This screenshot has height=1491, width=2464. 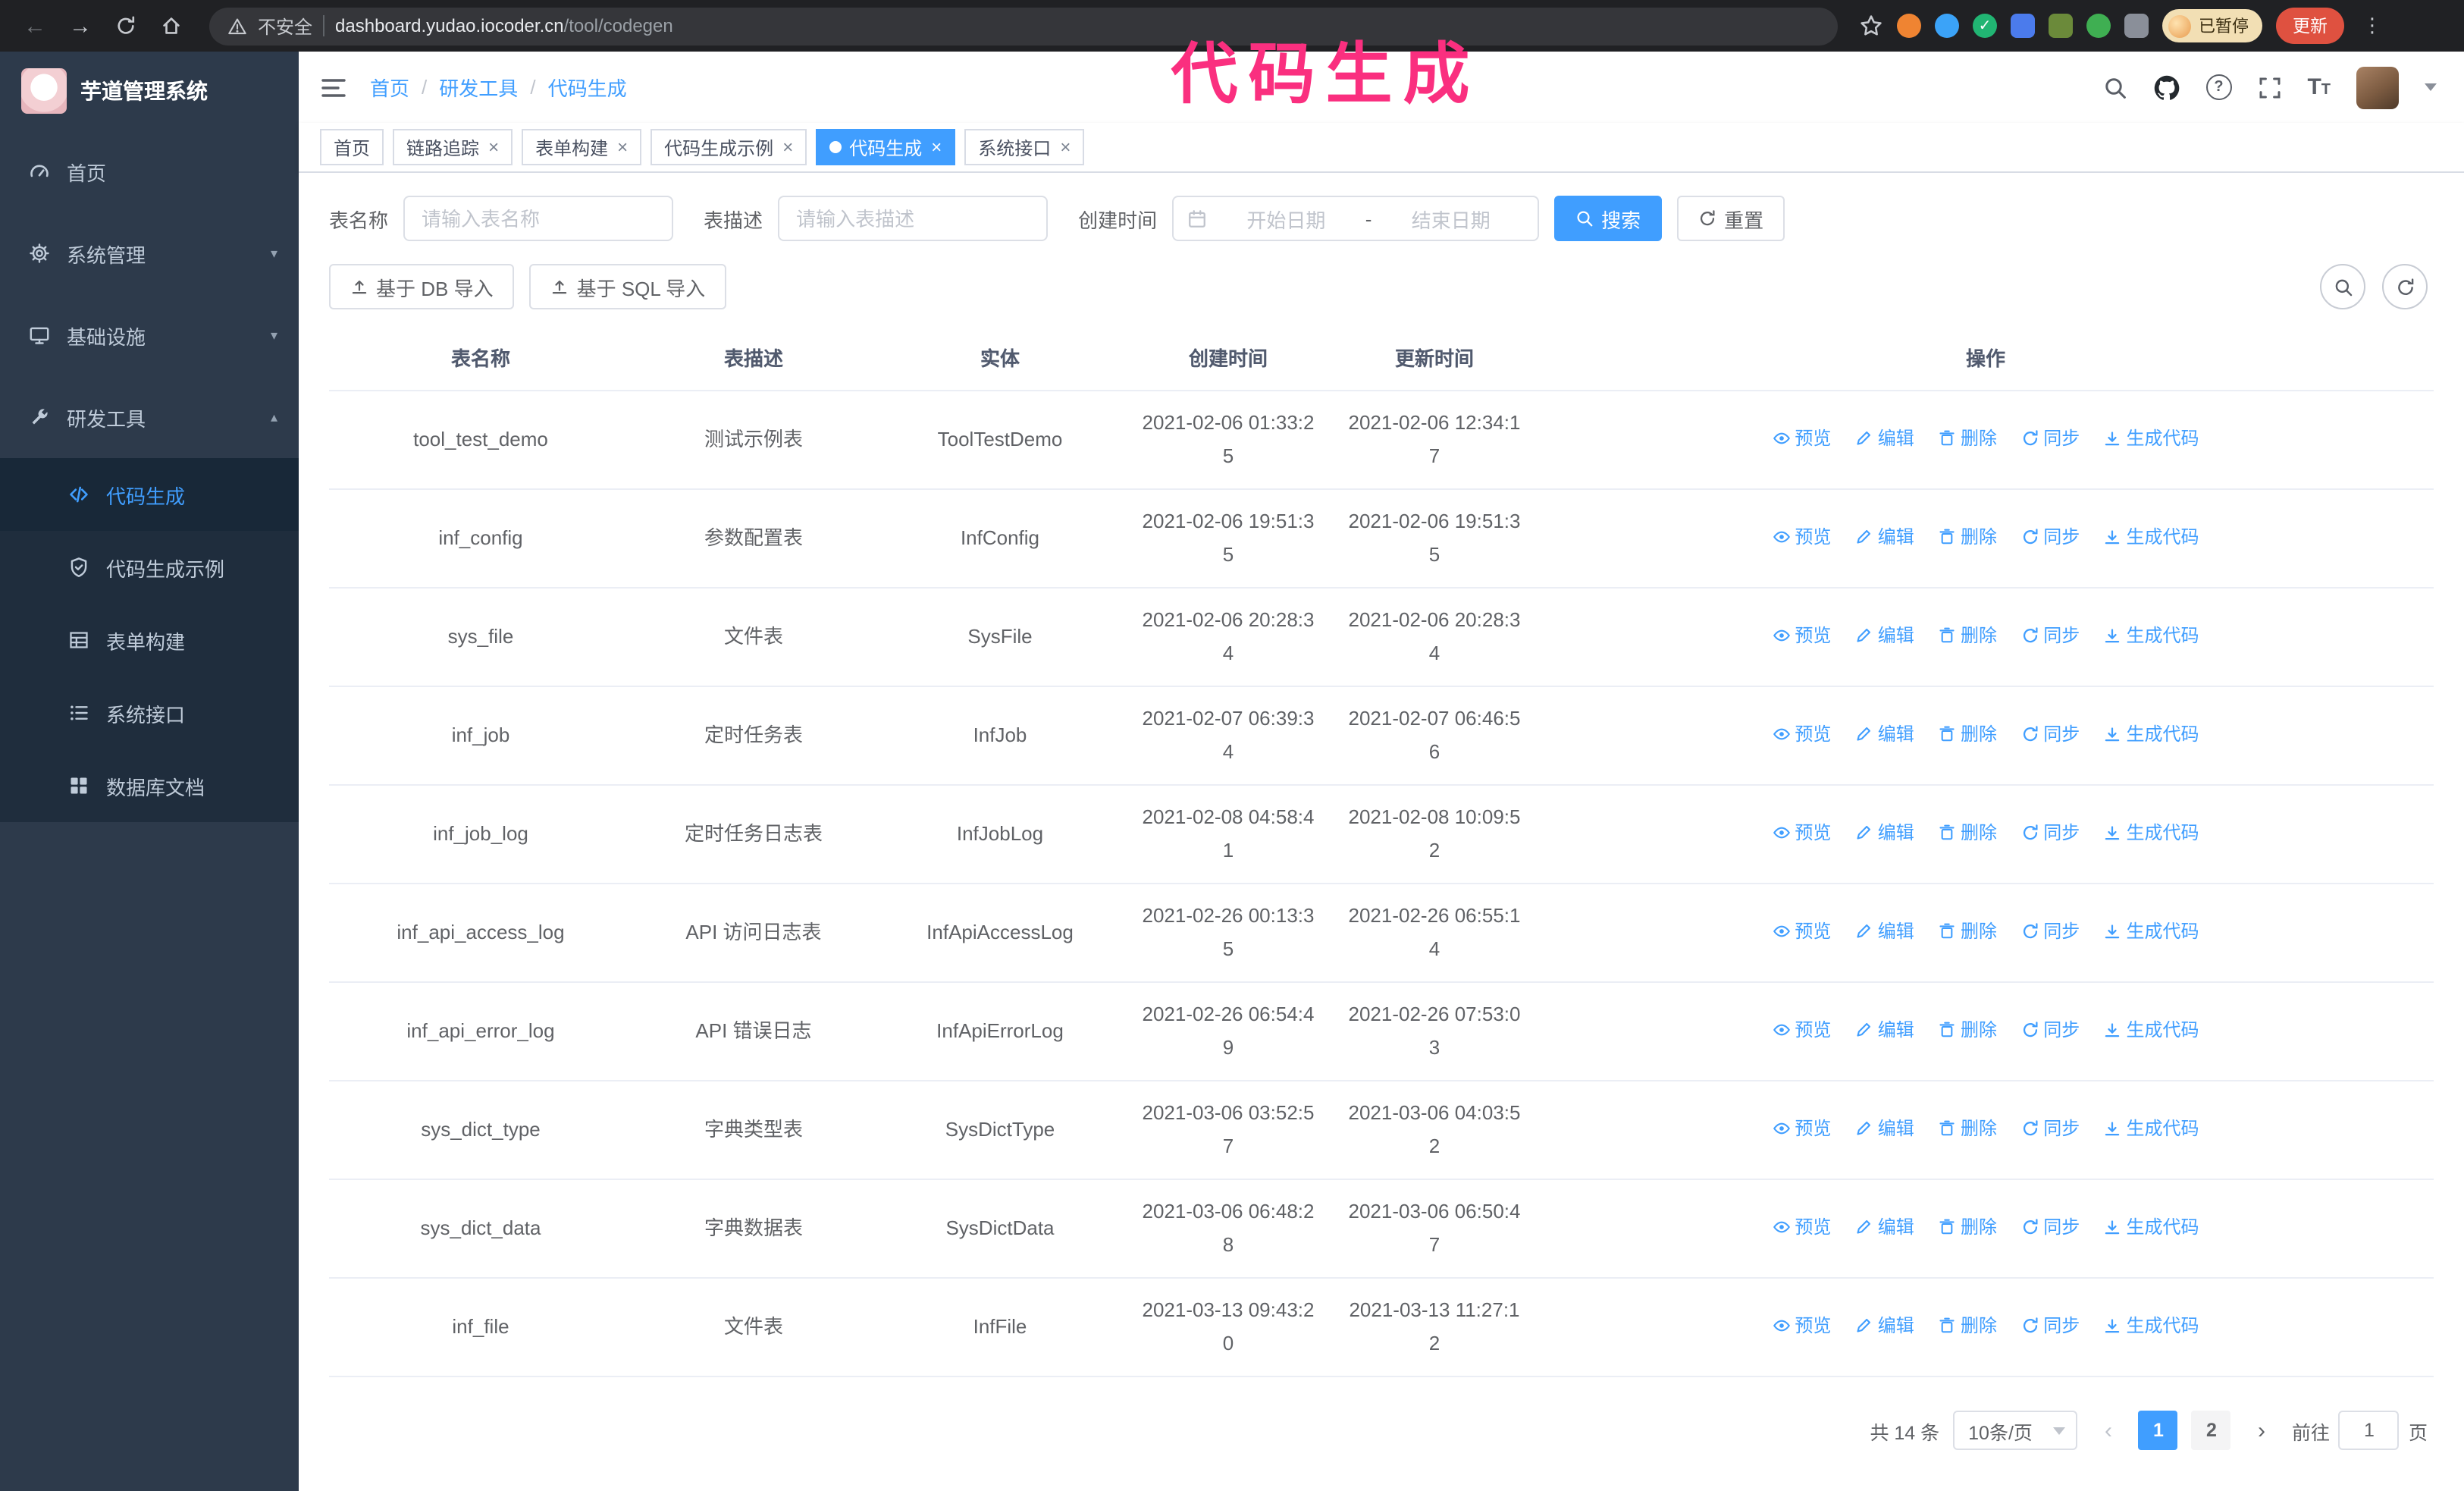 What do you see at coordinates (150, 567) in the screenshot?
I see `sidebar-item-codegen-example: 代码生成示例` at bounding box center [150, 567].